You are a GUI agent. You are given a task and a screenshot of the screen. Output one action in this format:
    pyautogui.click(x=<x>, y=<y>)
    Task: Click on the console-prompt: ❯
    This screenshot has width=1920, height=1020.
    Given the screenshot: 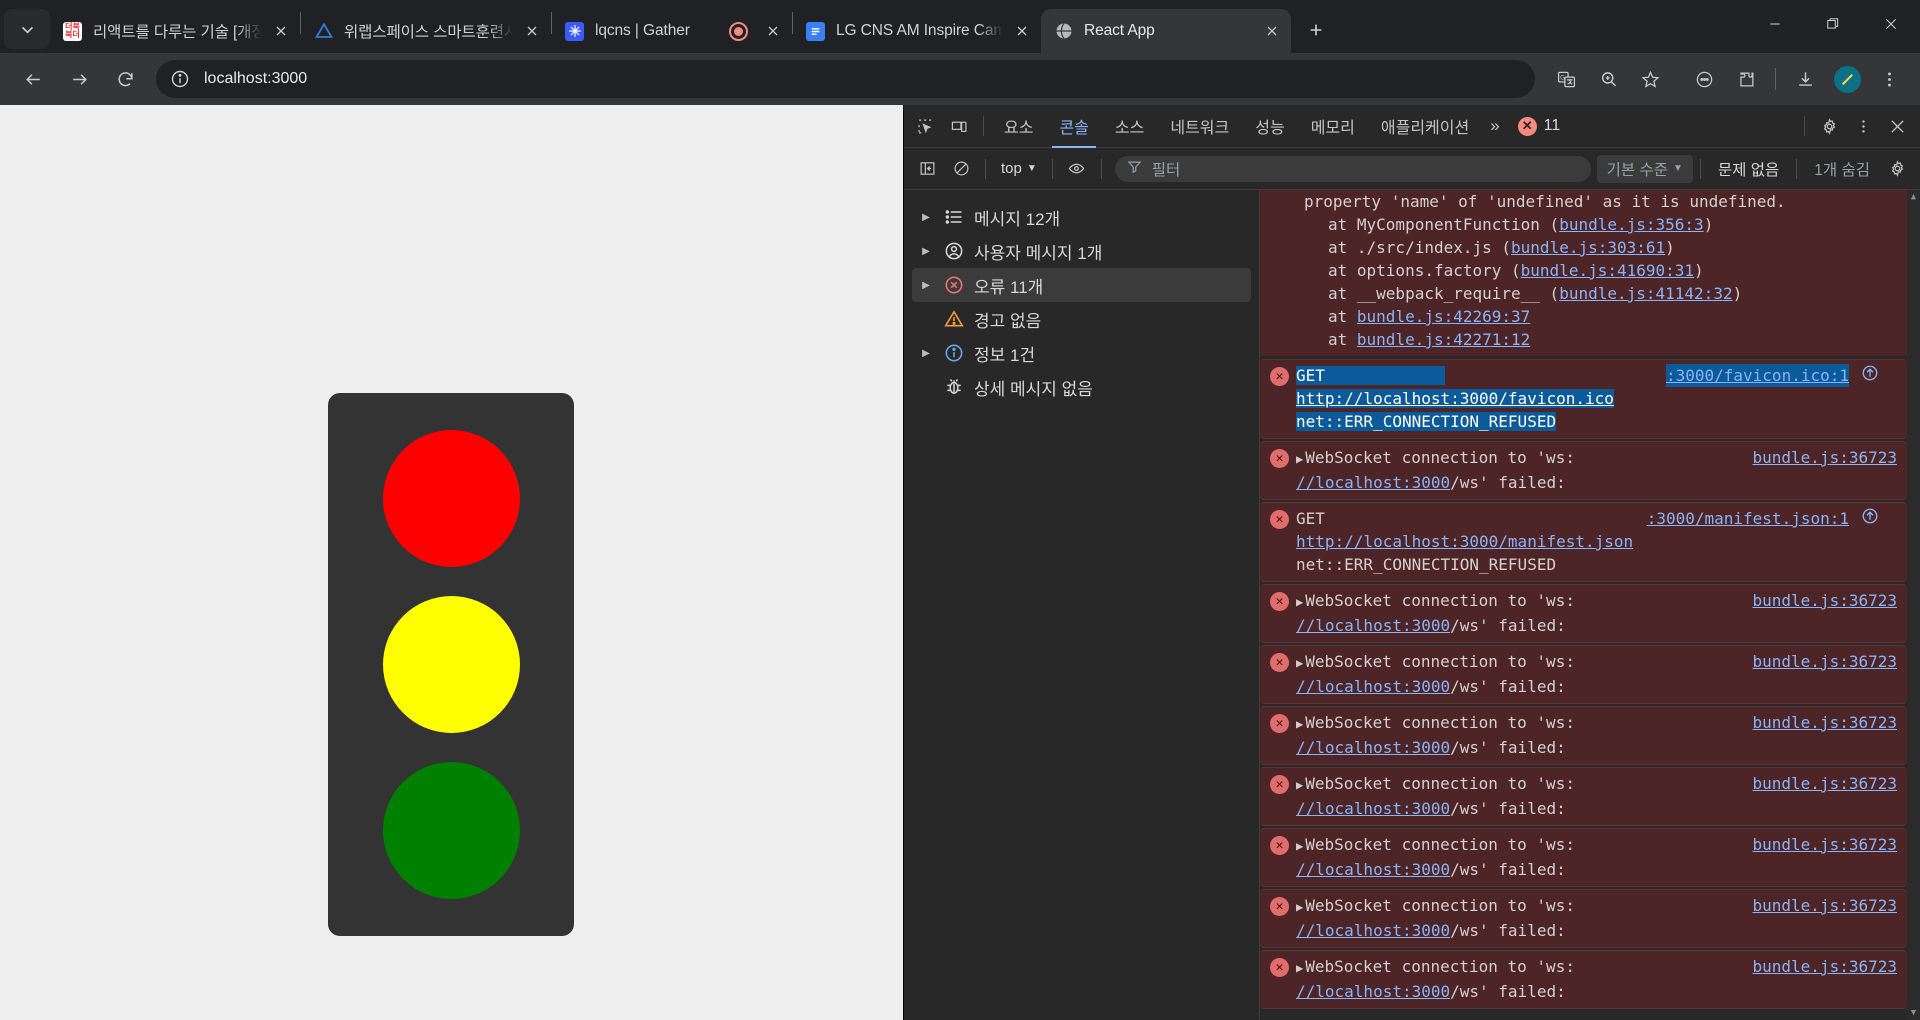 What is the action you would take?
    pyautogui.click(x=1583, y=1015)
    